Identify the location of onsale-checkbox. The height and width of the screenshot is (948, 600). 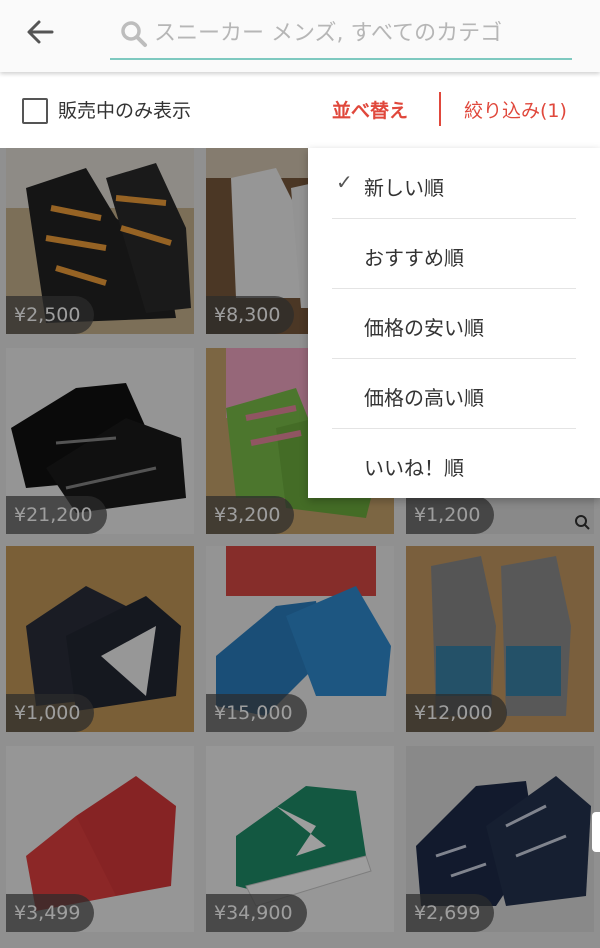
(35, 111).